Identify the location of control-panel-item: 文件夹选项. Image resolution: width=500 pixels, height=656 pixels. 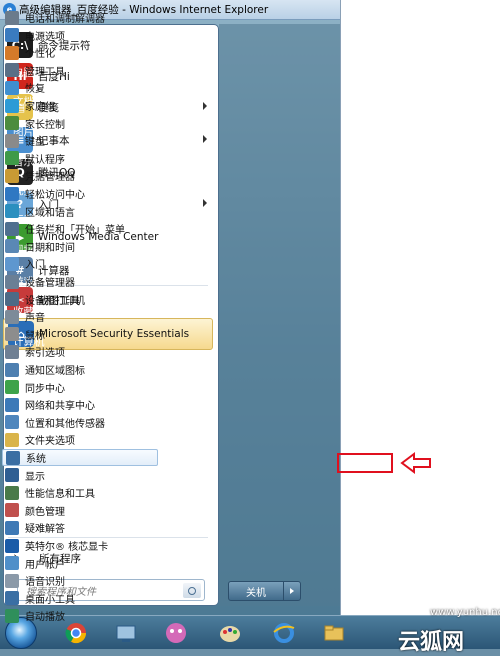
(79, 439).